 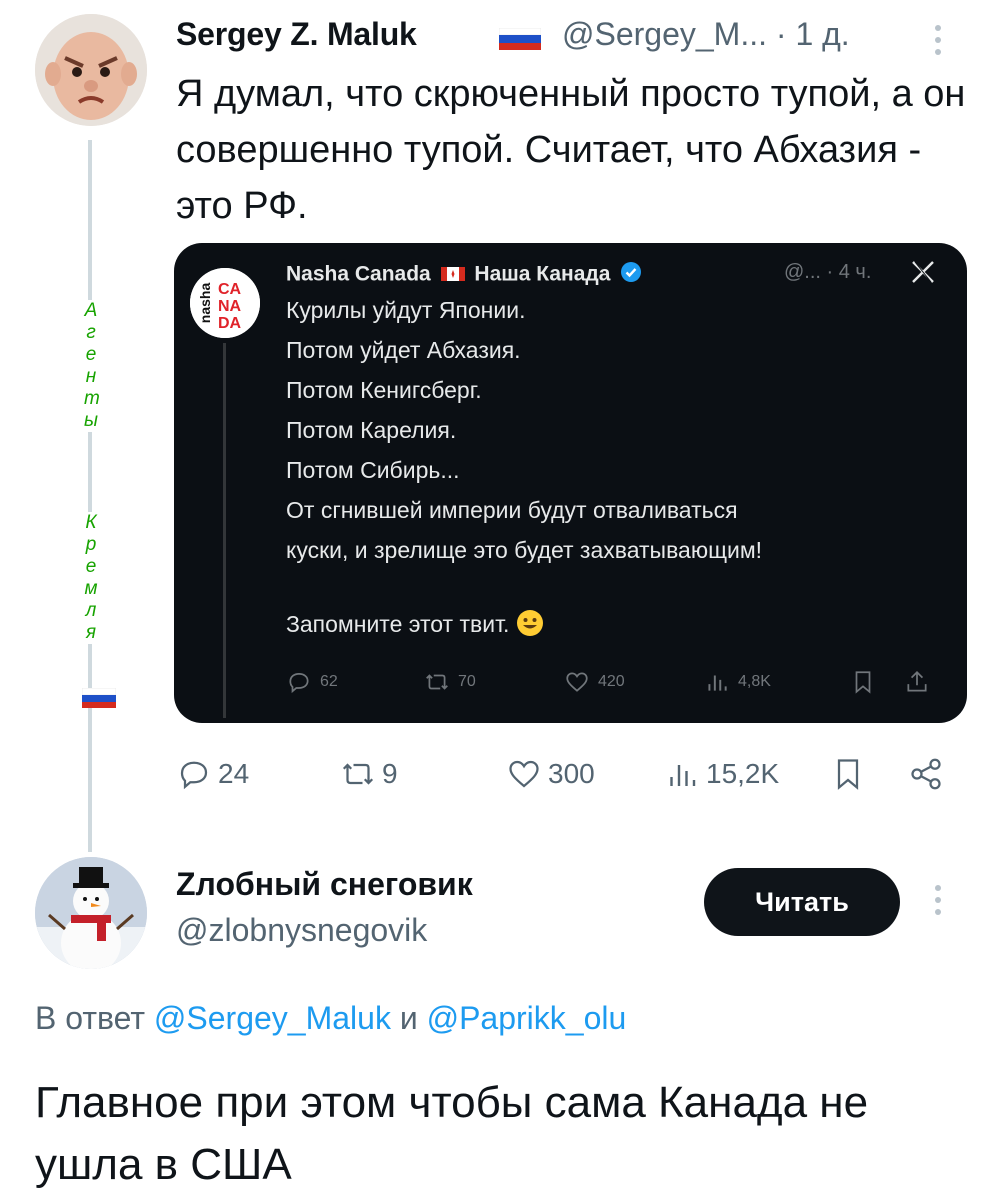 What do you see at coordinates (527, 1018) in the screenshot?
I see `mention-link: @Paprikk_olu` at bounding box center [527, 1018].